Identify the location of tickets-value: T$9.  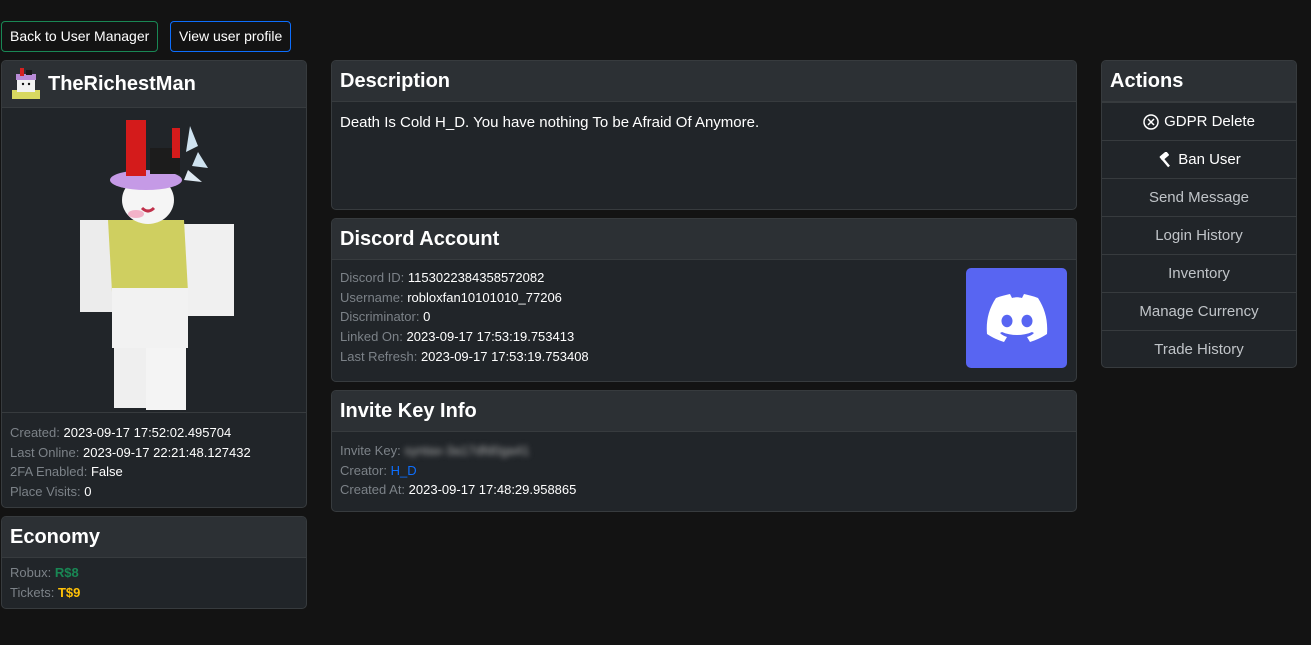
(69, 592).